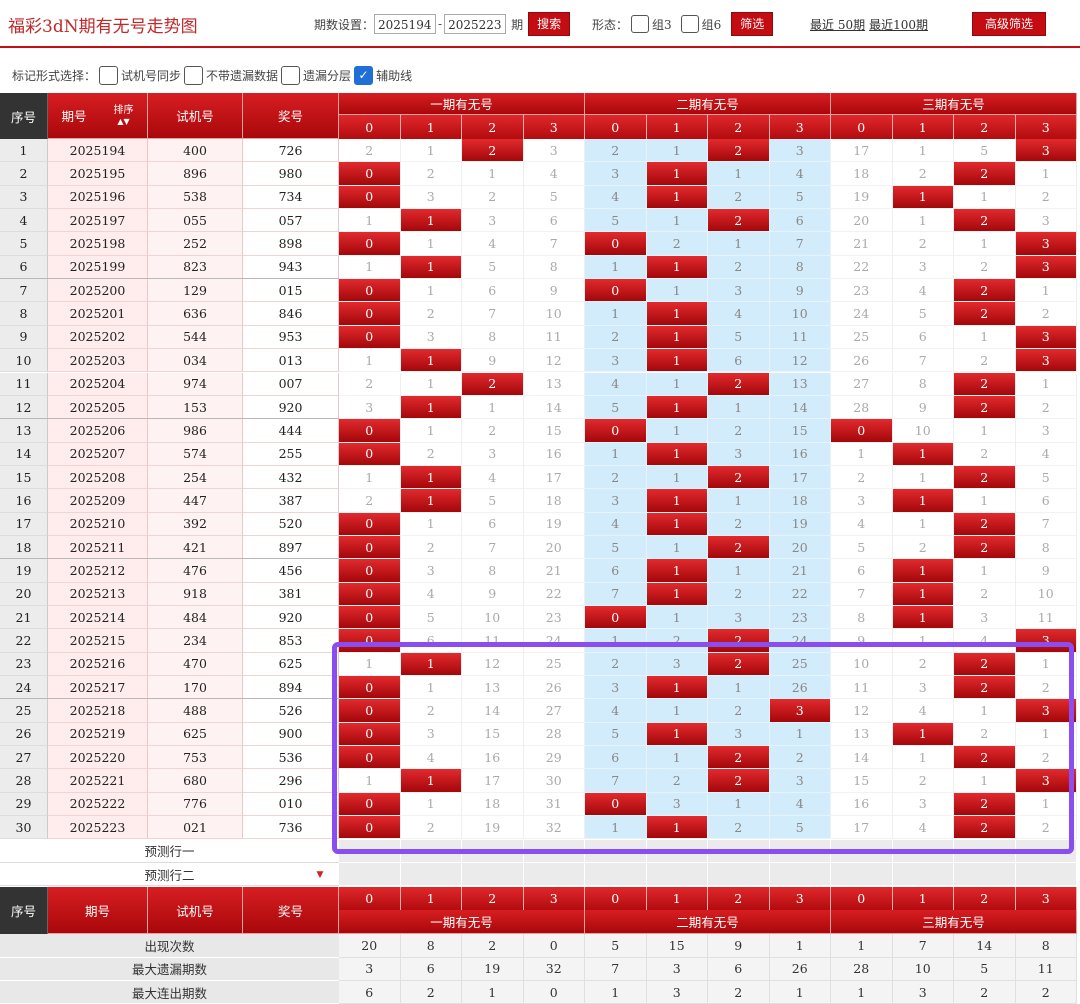 This screenshot has width=1080, height=1004. I want to click on hit-cell: 3, so click(1046, 267).